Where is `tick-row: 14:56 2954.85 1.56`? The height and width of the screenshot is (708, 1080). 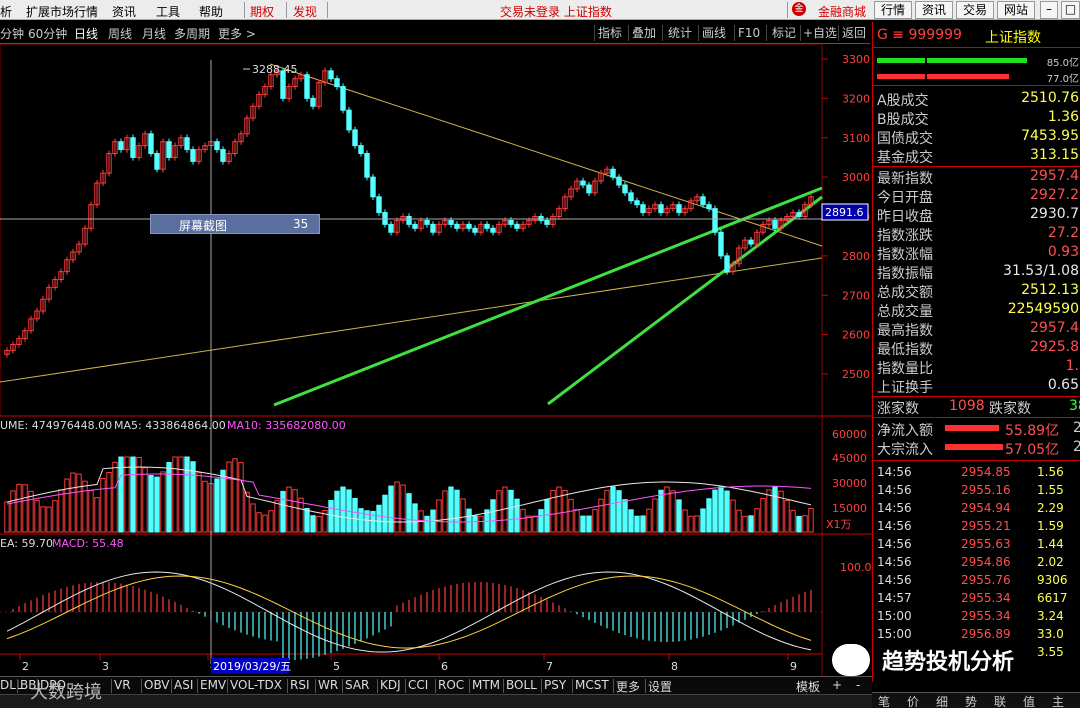
tick-row: 14:56 2954.85 1.56 is located at coordinates (976, 473).